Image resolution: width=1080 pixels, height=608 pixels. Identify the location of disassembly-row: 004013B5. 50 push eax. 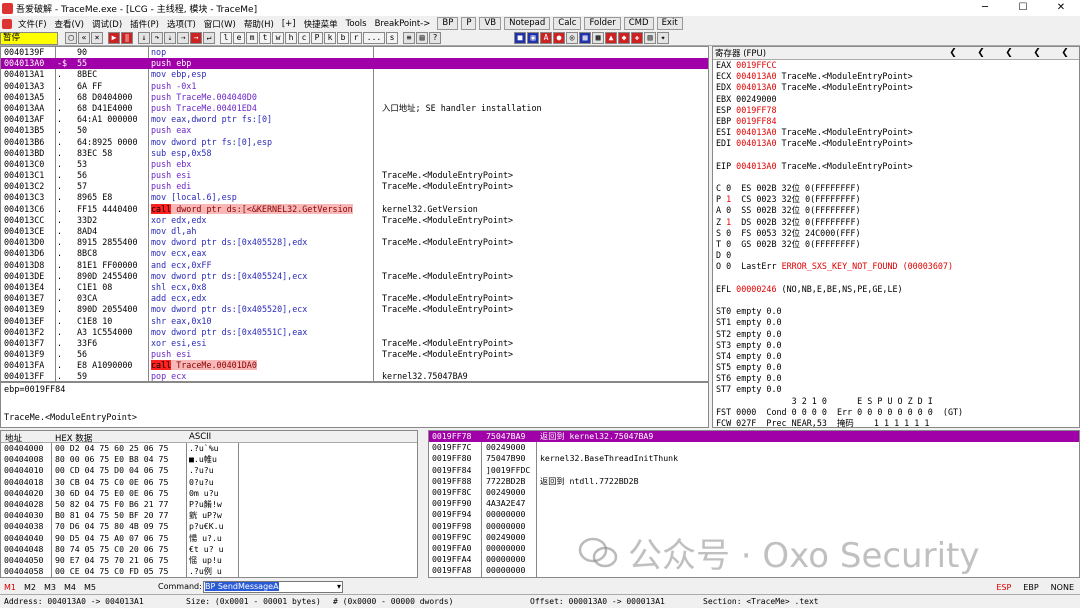
(354, 130).